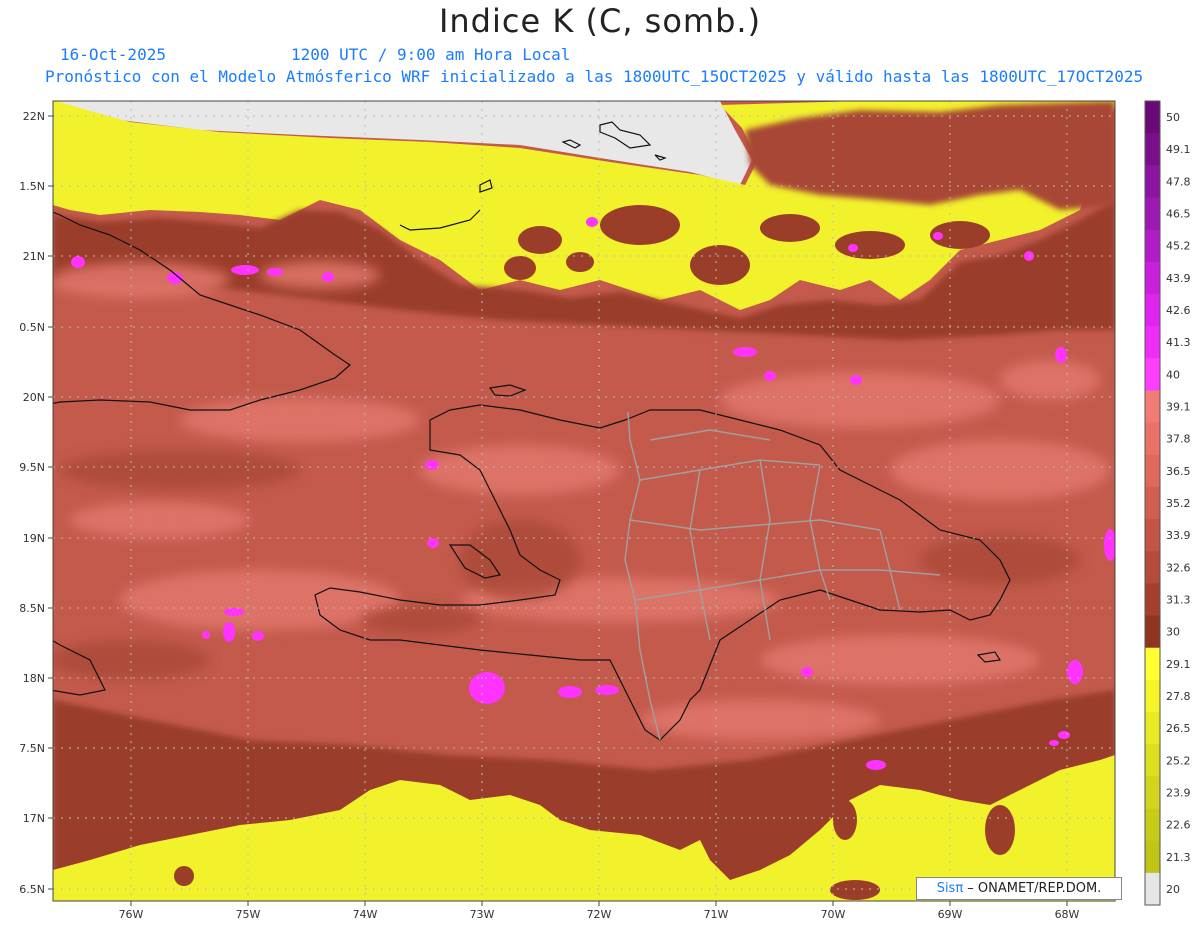  What do you see at coordinates (1178, 857) in the screenshot?
I see `colorbar-label: 21.3` at bounding box center [1178, 857].